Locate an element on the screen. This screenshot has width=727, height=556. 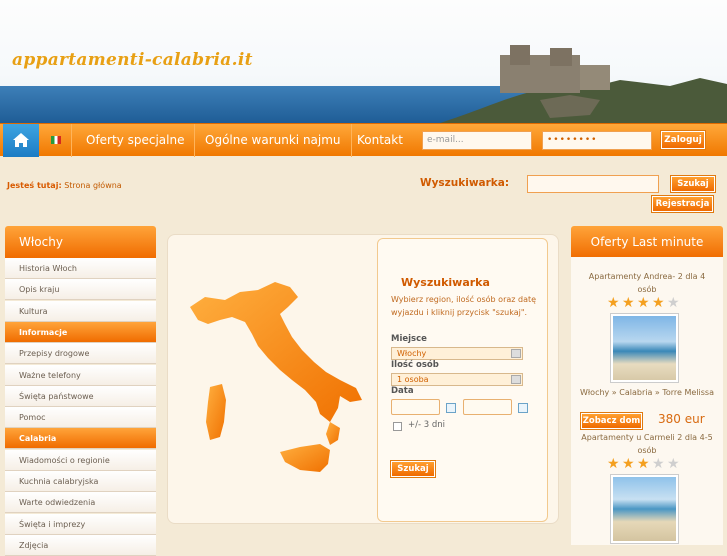
date-label: Data is located at coordinates (402, 391).